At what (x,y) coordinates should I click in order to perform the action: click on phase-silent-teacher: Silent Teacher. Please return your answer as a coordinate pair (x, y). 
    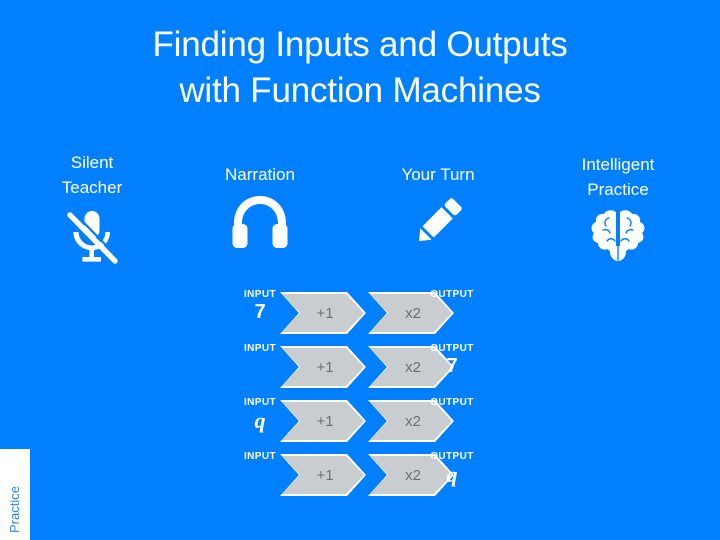
    Looking at the image, I should click on (92, 211).